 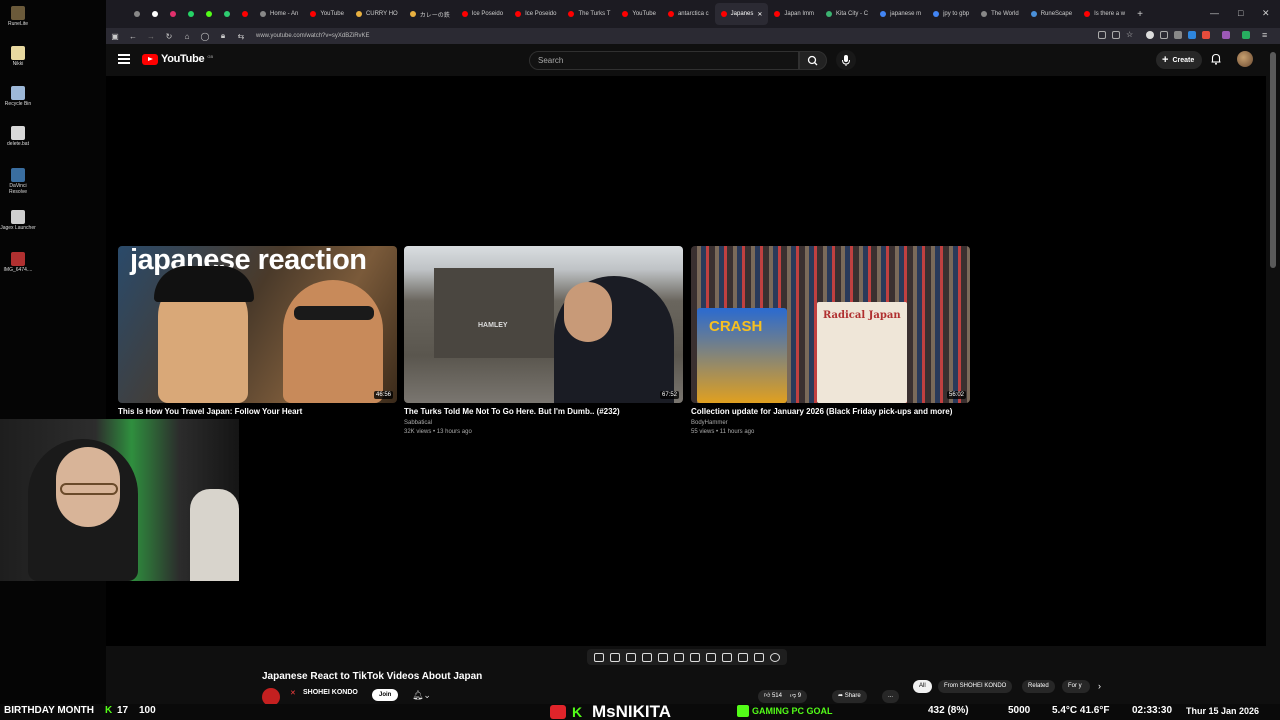 What do you see at coordinates (18, 136) in the screenshot?
I see `desktop-shortcut: delete.bat` at bounding box center [18, 136].